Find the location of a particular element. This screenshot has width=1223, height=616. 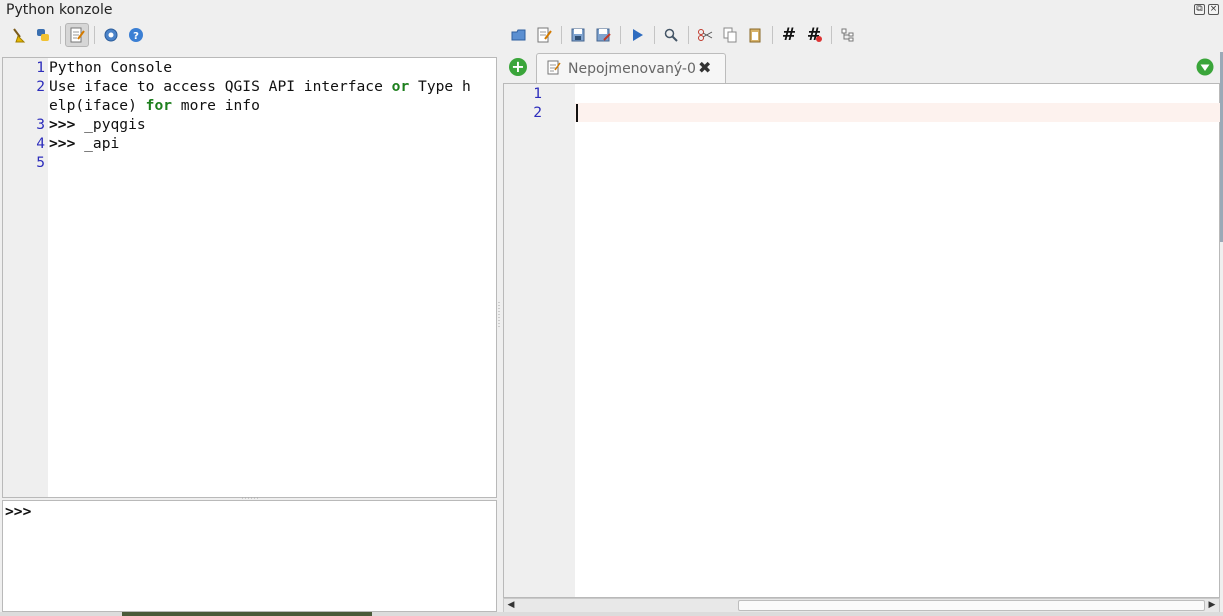

console-toolbar: ? is located at coordinates (77, 35).